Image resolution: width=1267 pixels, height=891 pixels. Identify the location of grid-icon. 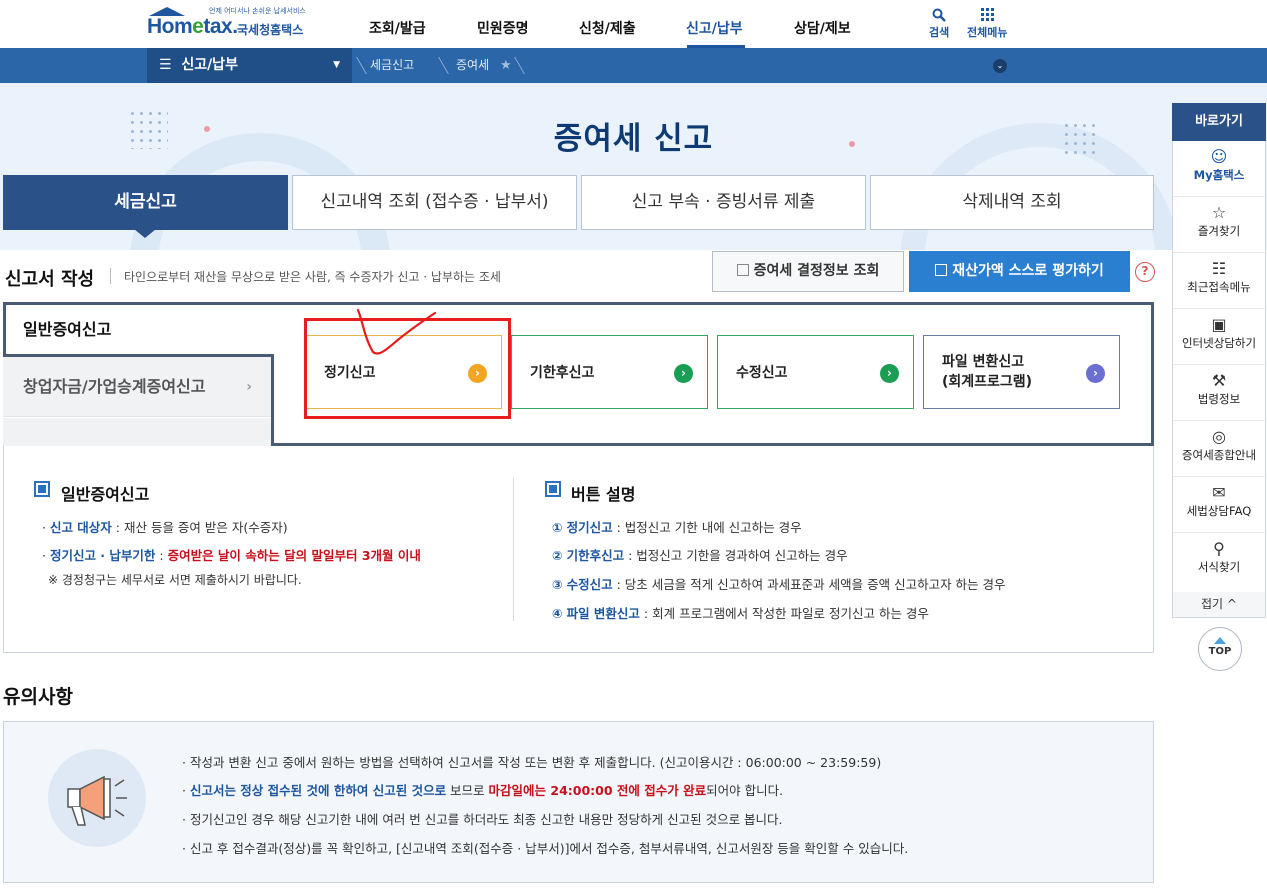
(987, 16).